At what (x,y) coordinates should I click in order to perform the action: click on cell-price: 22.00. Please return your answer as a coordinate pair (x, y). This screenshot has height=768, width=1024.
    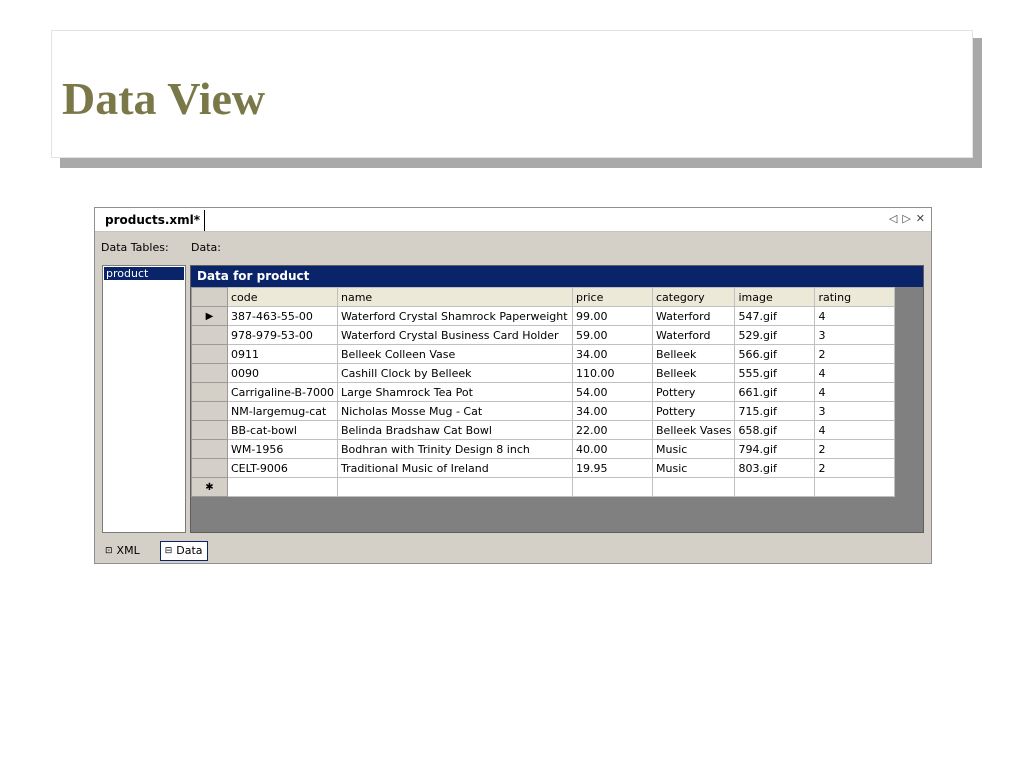
    Looking at the image, I should click on (612, 430).